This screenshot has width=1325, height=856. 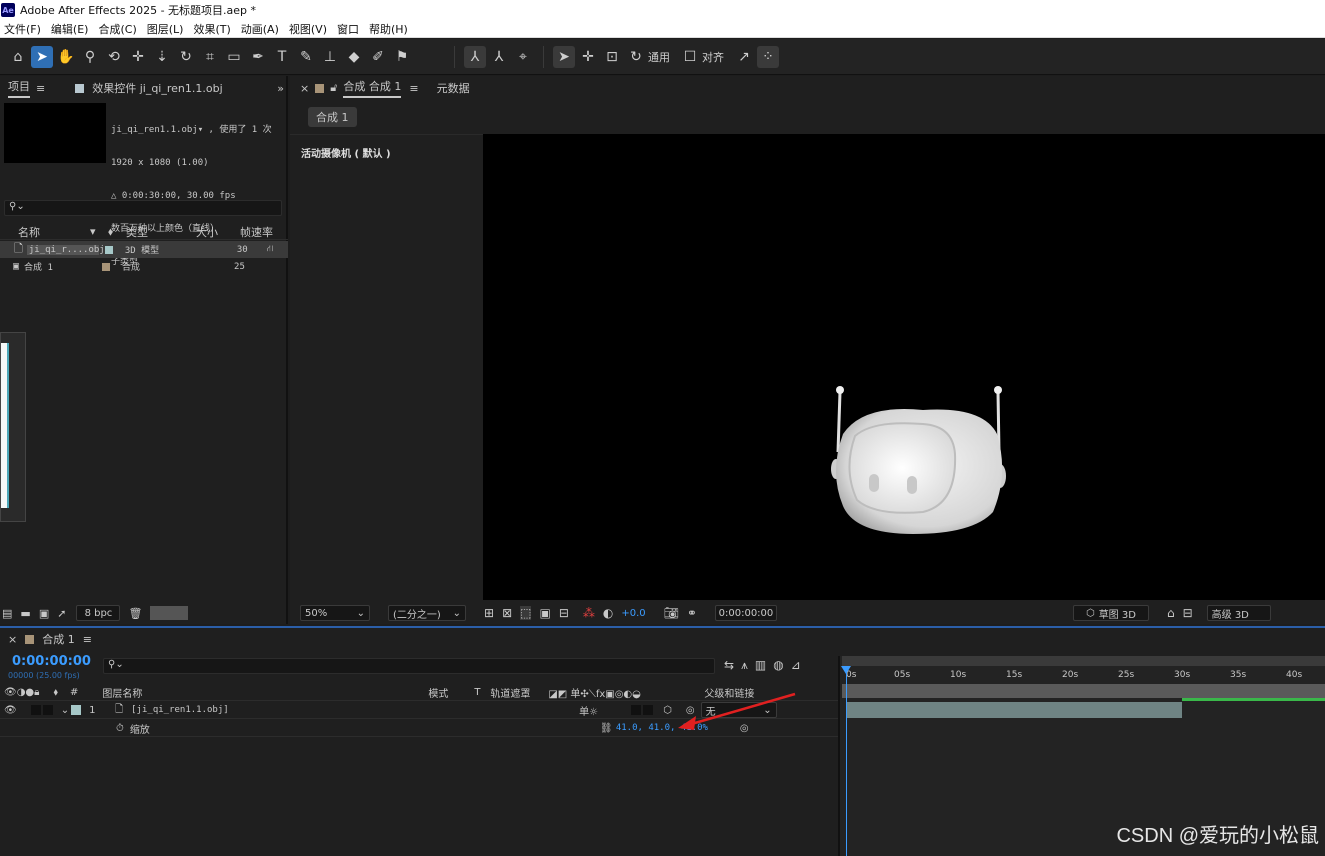 I want to click on eye-icon: 👁︎, so click(x=10, y=710).